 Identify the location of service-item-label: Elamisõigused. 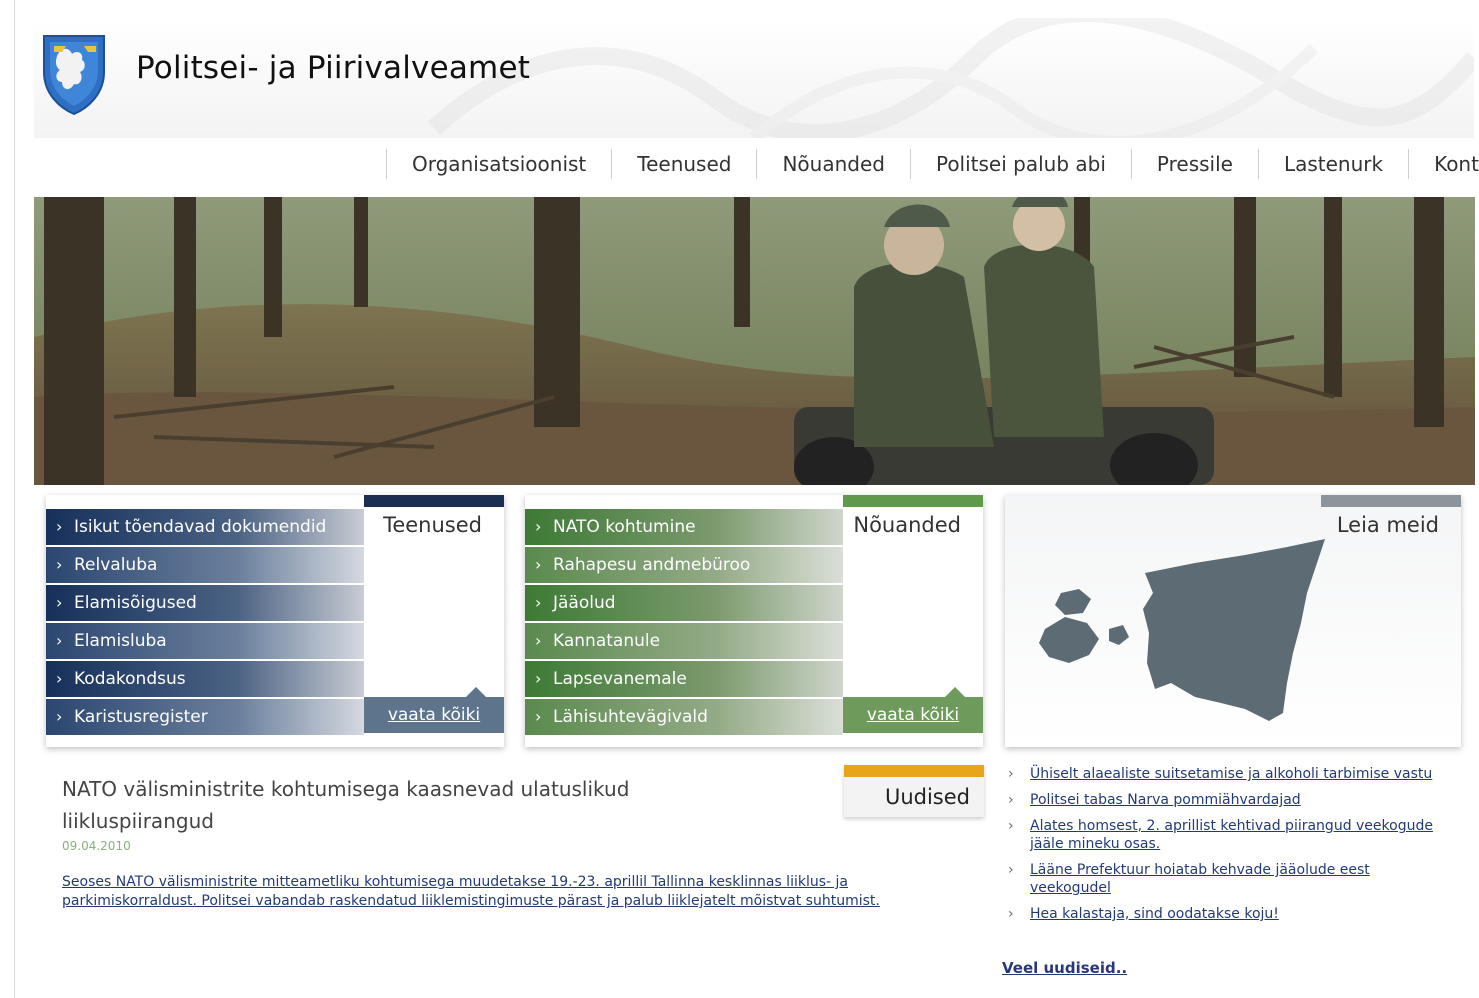
(135, 603).